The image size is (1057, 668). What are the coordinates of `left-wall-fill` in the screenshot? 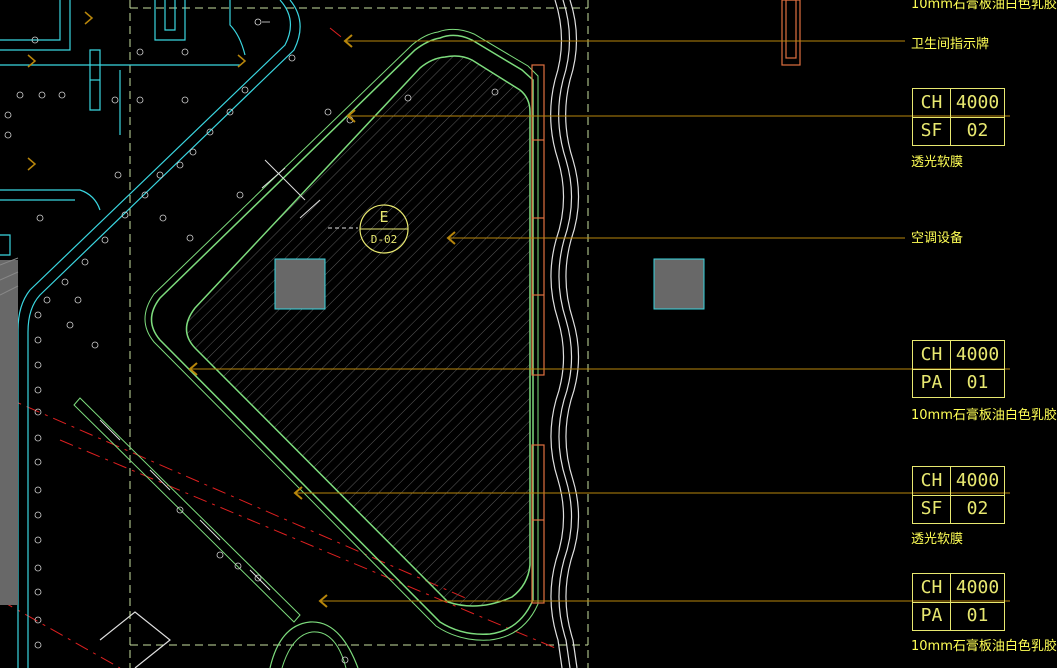 It's located at (9, 432).